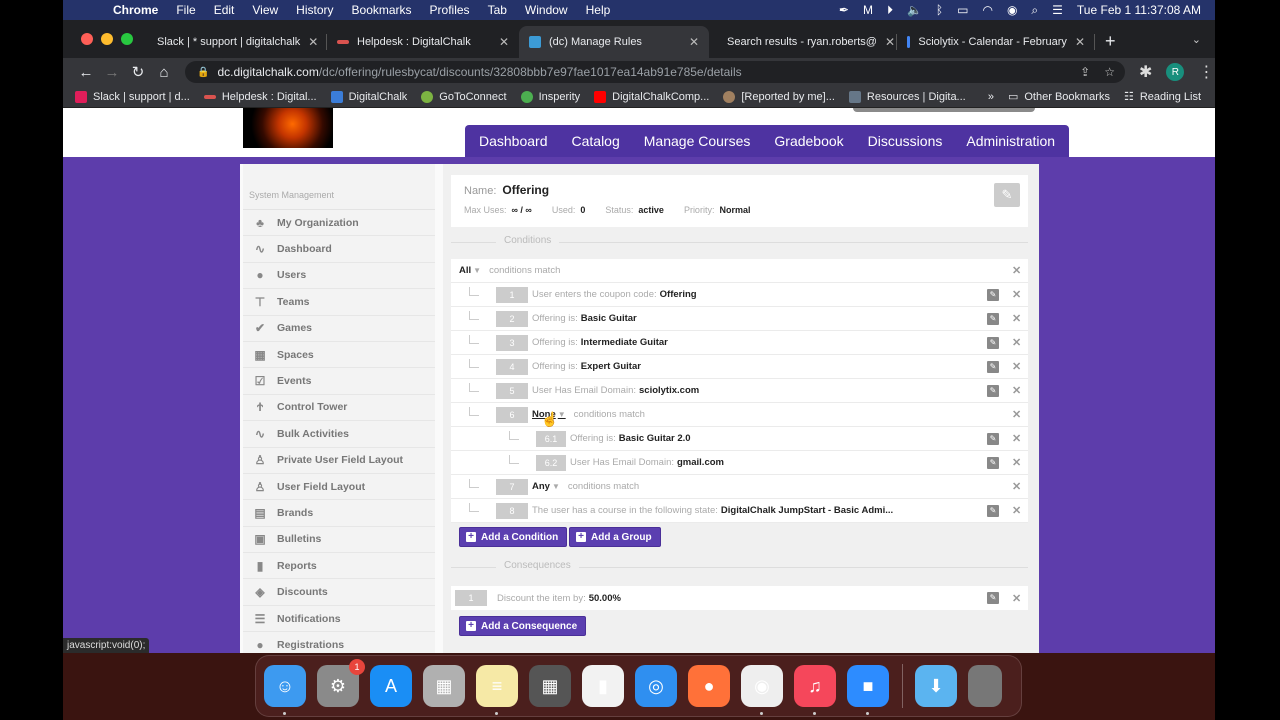  I want to click on sidebar-item-events: ☑ Events, so click(339, 381).